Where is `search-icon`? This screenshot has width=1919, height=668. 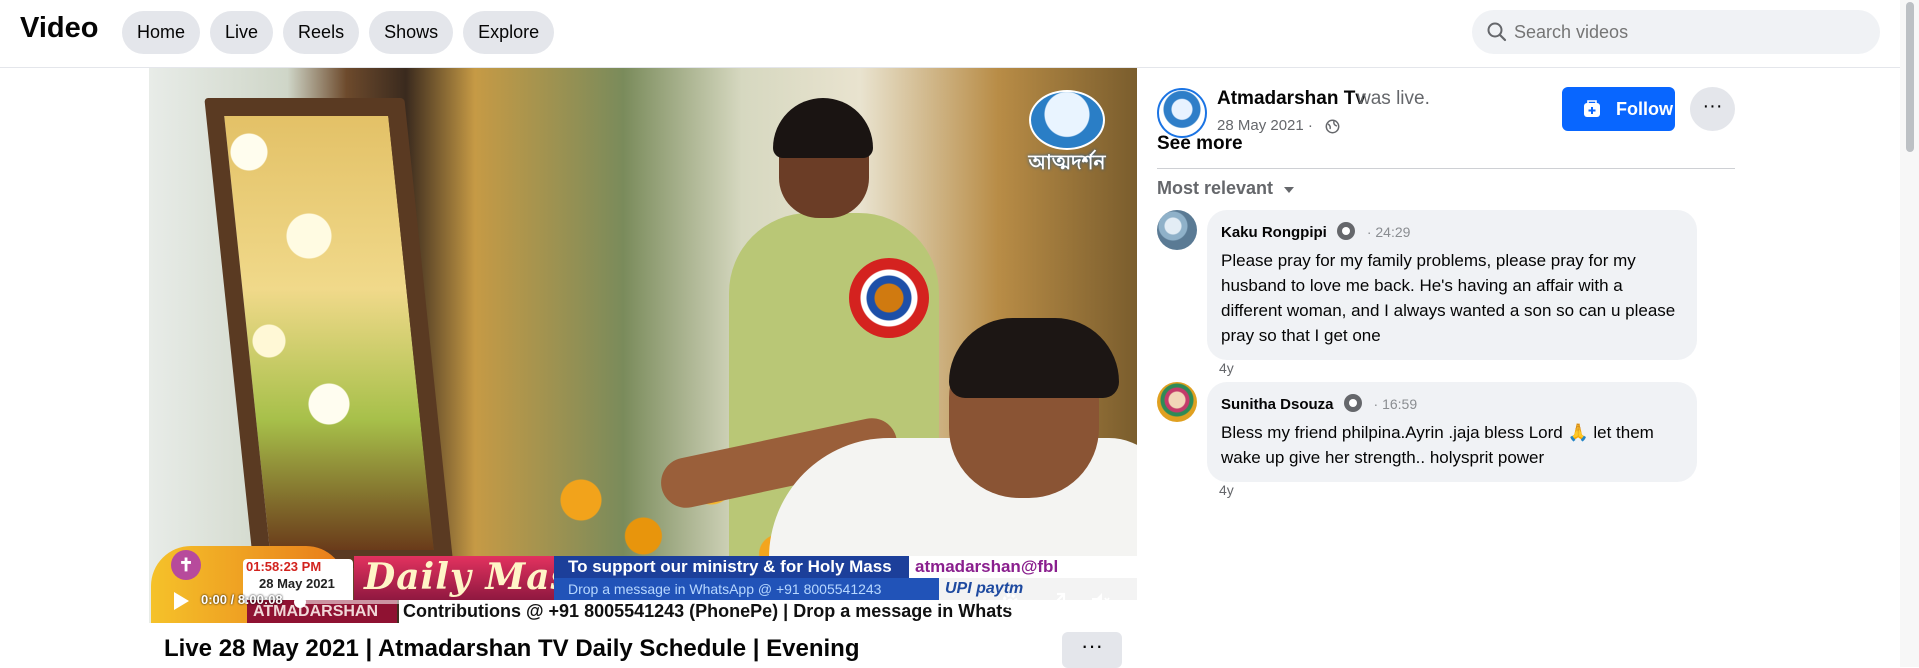 search-icon is located at coordinates (1497, 32).